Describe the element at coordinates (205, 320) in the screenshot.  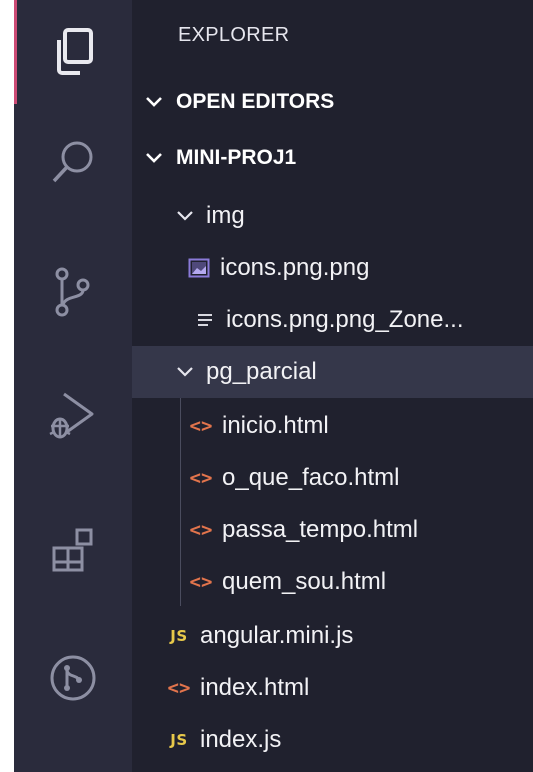
I see `text-file-icon` at that location.